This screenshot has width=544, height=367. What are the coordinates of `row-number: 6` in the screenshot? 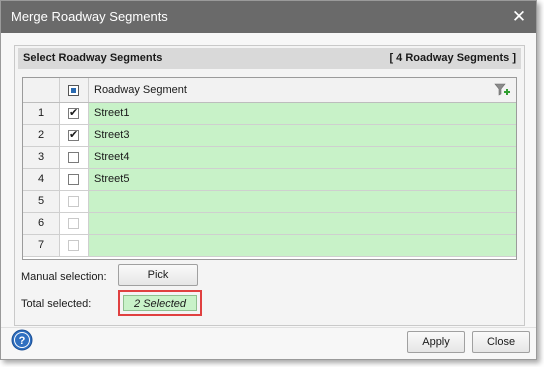 It's located at (41, 223).